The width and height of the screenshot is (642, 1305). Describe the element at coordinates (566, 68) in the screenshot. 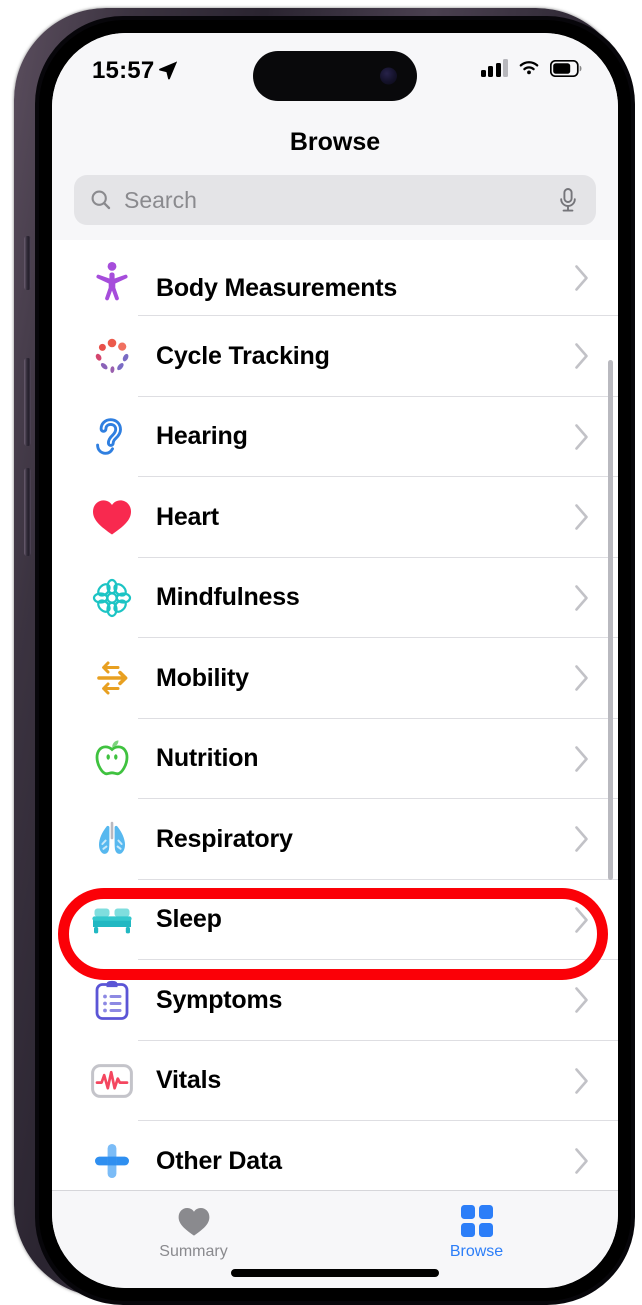

I see `battery-icon` at that location.